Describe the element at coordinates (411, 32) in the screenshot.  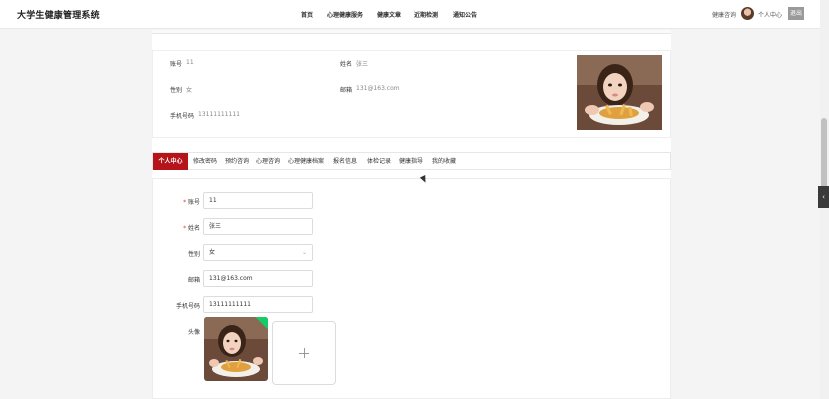
I see `content-top-strip` at that location.